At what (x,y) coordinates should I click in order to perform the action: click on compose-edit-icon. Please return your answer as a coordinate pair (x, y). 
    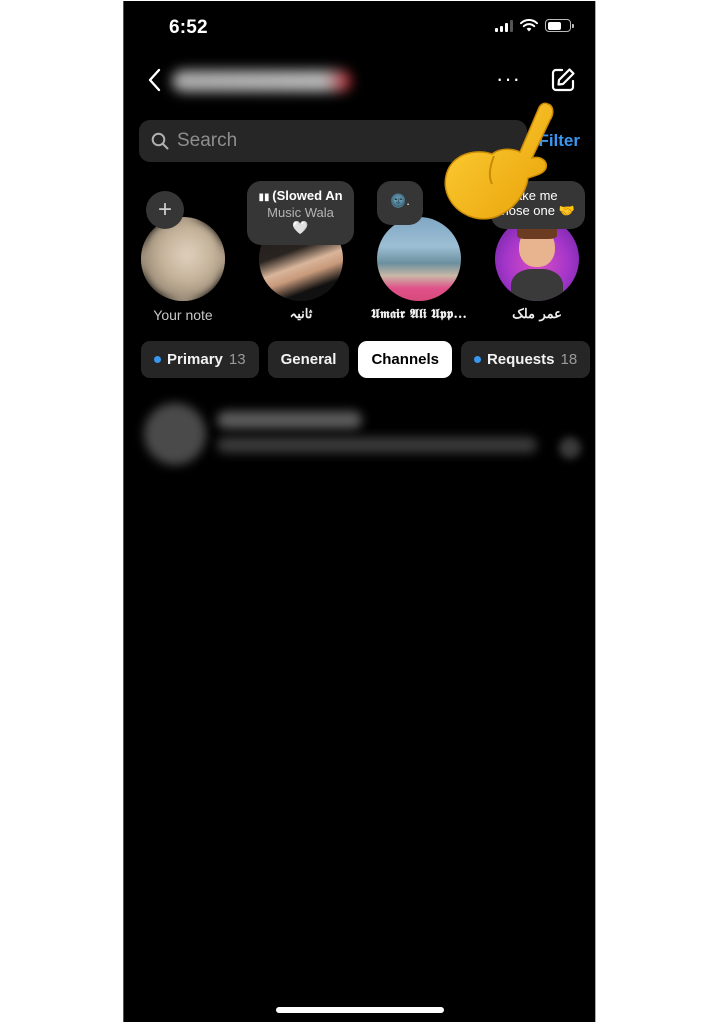
    Looking at the image, I should click on (563, 80).